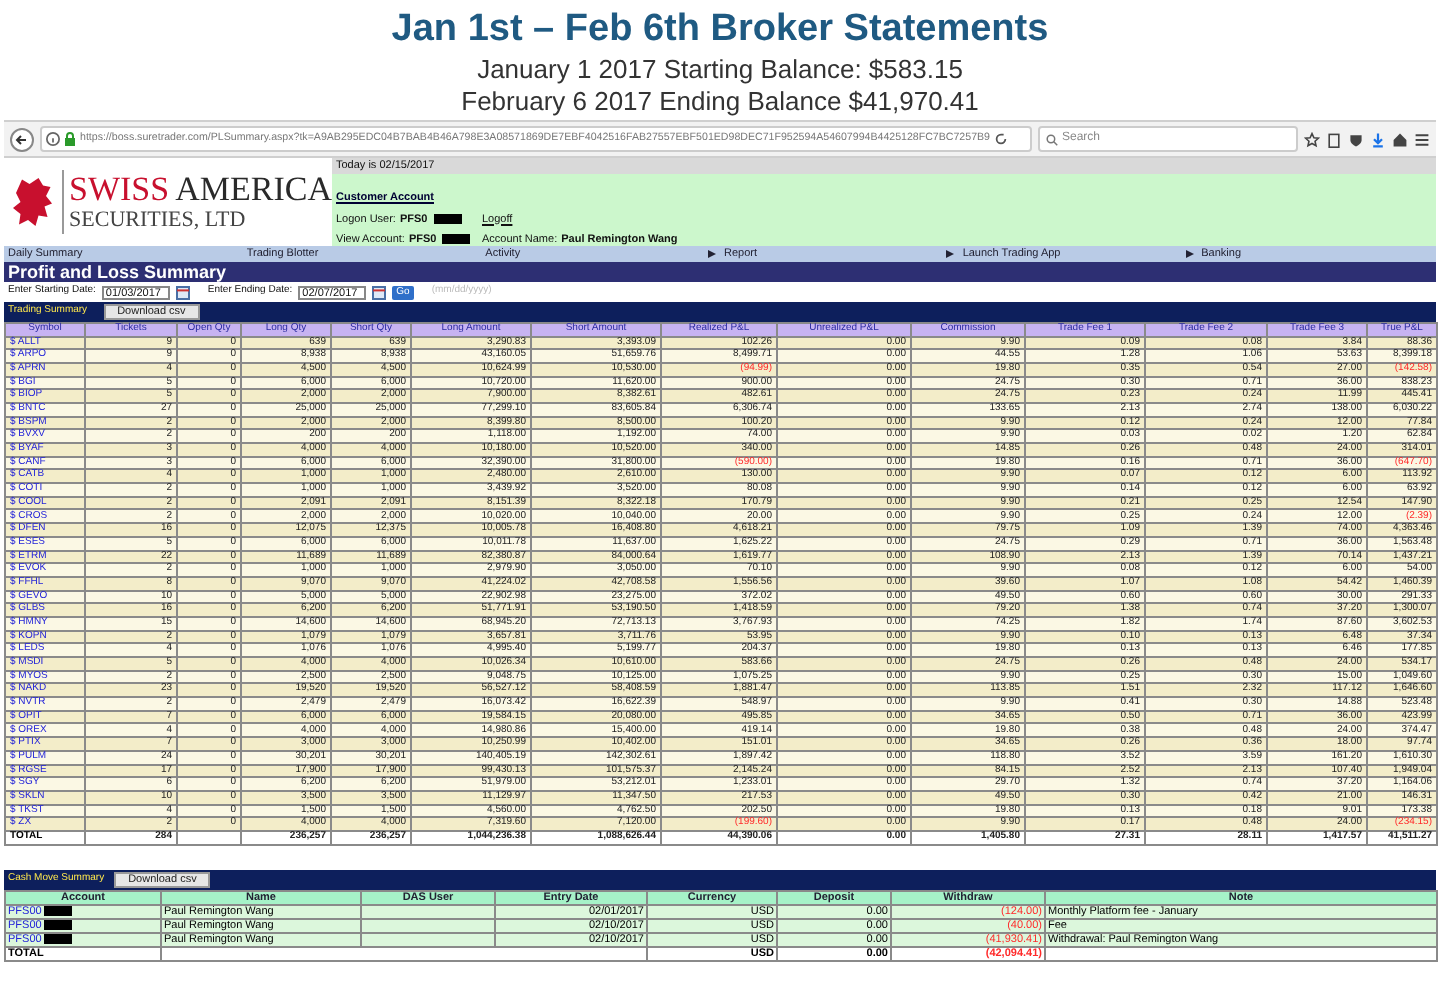 The height and width of the screenshot is (990, 1440). Describe the element at coordinates (1400, 139) in the screenshot. I see `home-icon` at that location.